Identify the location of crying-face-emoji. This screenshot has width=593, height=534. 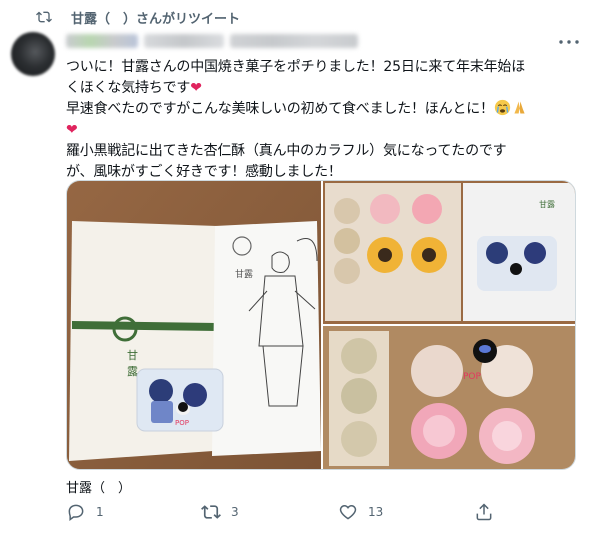
(502, 107).